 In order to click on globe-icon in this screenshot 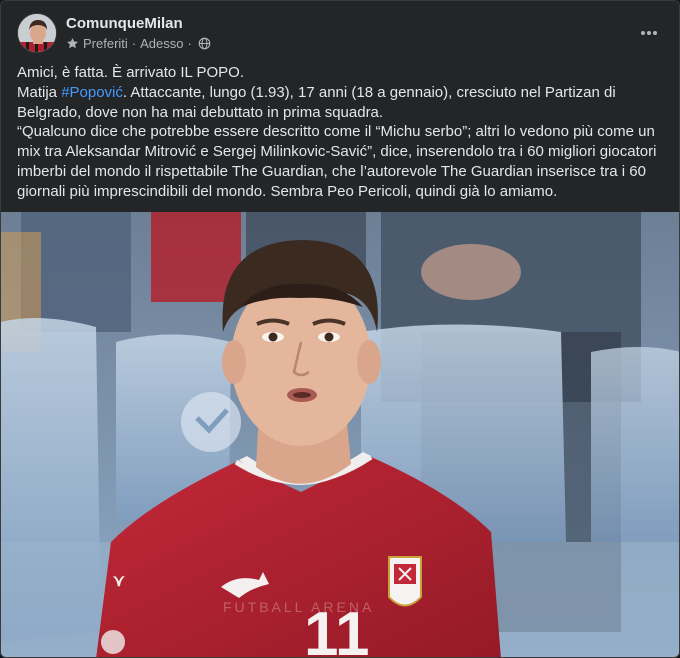, I will do `click(204, 43)`.